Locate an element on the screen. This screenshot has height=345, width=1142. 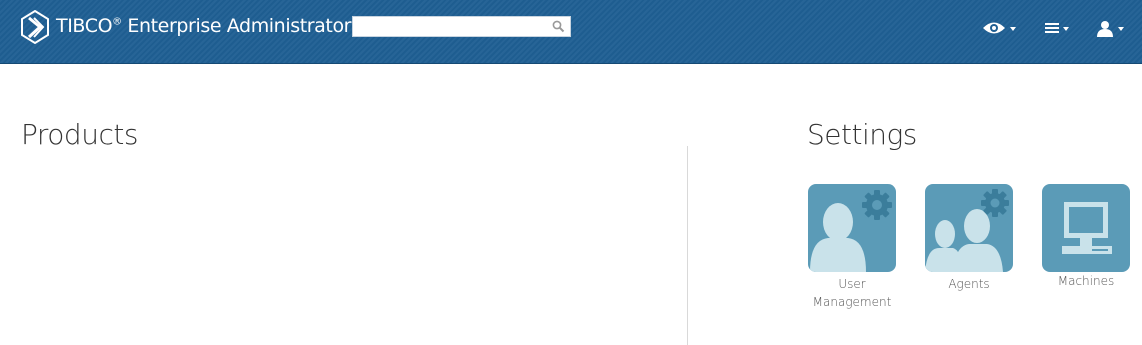
tibco-logo-icon is located at coordinates (35, 27).